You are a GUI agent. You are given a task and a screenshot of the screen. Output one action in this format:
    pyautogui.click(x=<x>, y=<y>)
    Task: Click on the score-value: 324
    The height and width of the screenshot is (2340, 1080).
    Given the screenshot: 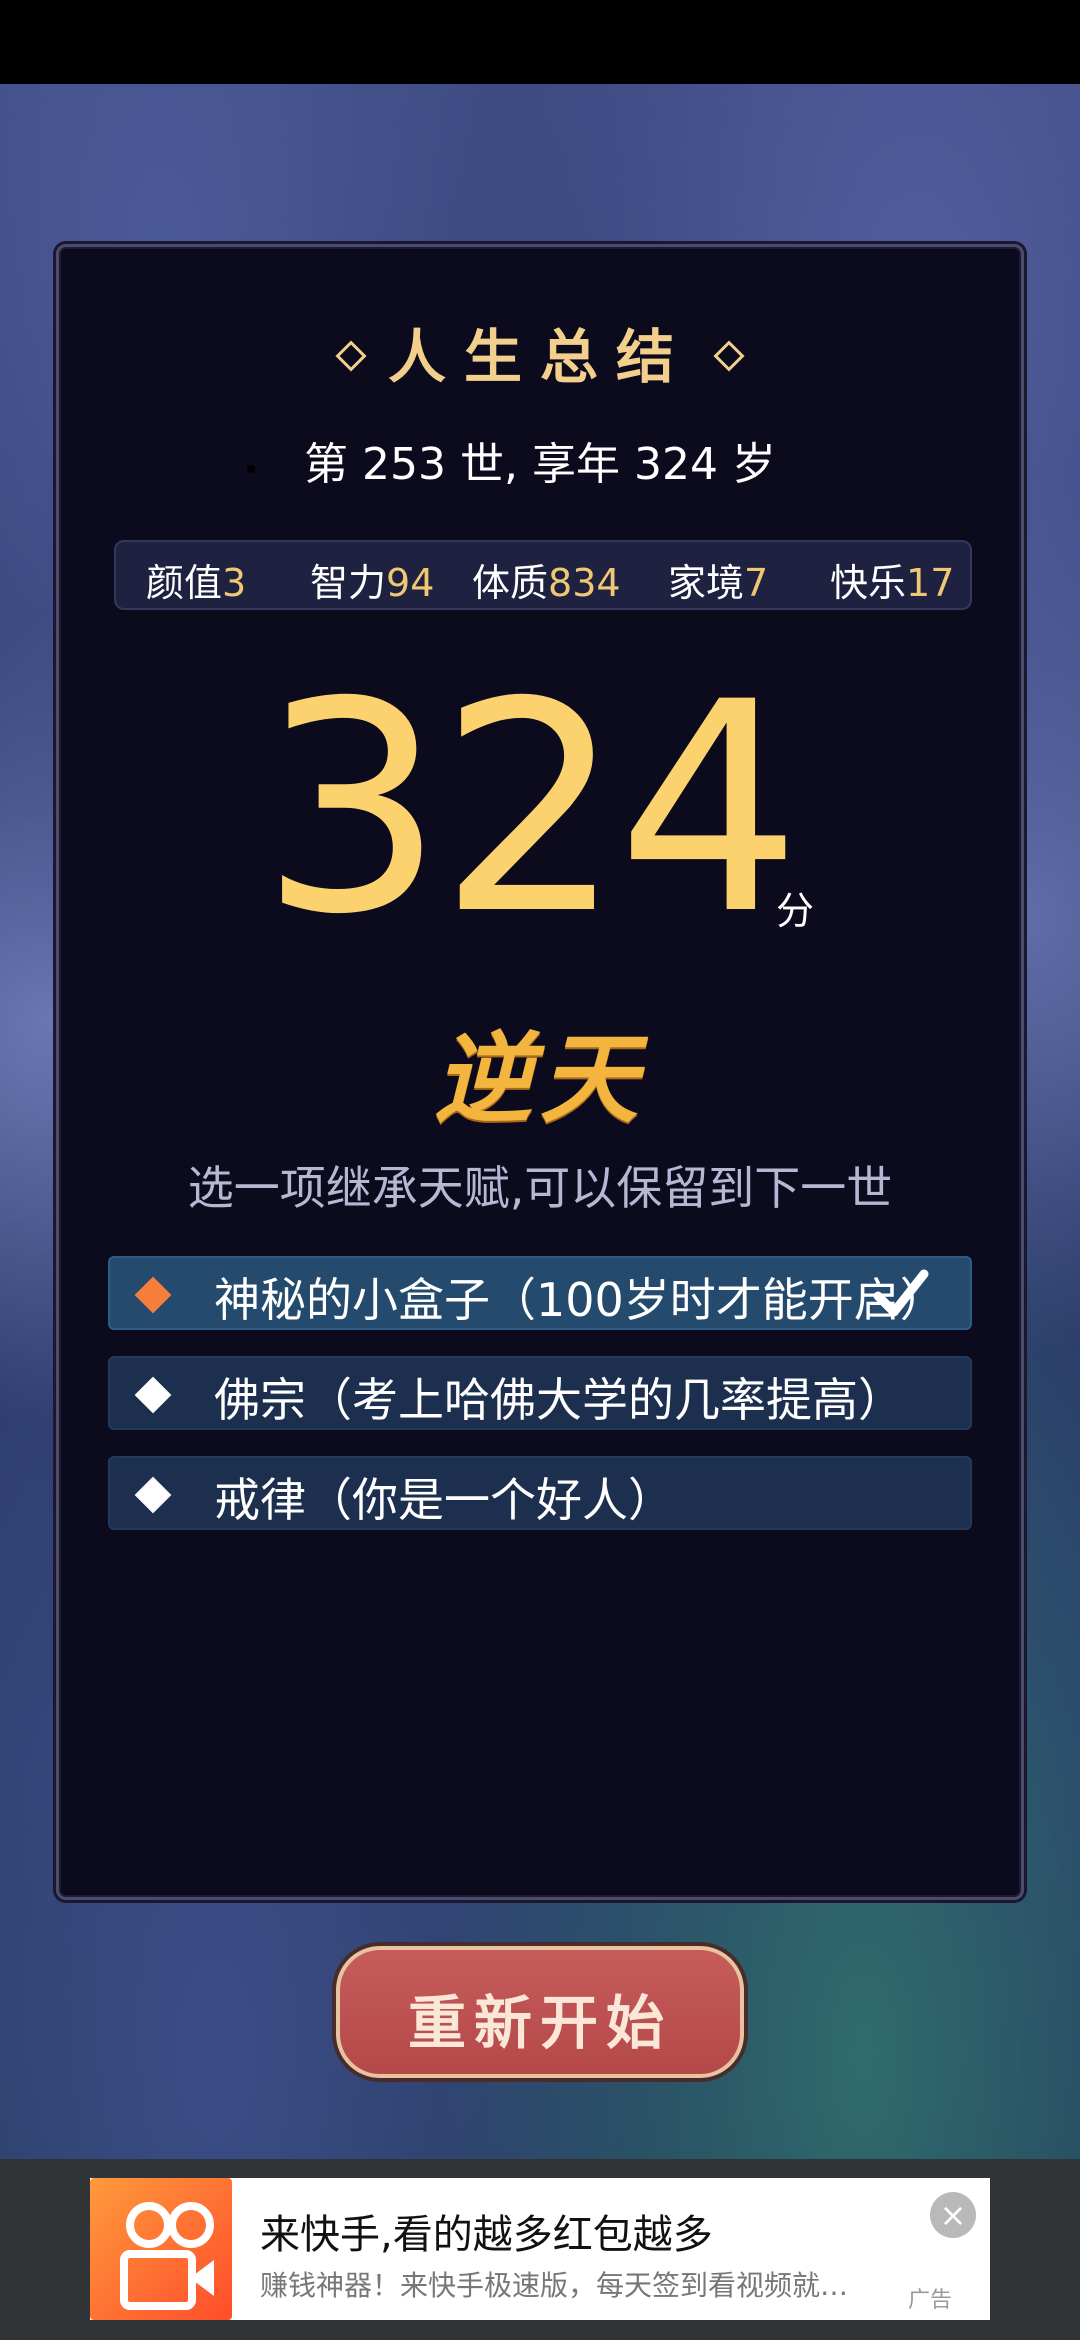 What is the action you would take?
    pyautogui.click(x=531, y=809)
    